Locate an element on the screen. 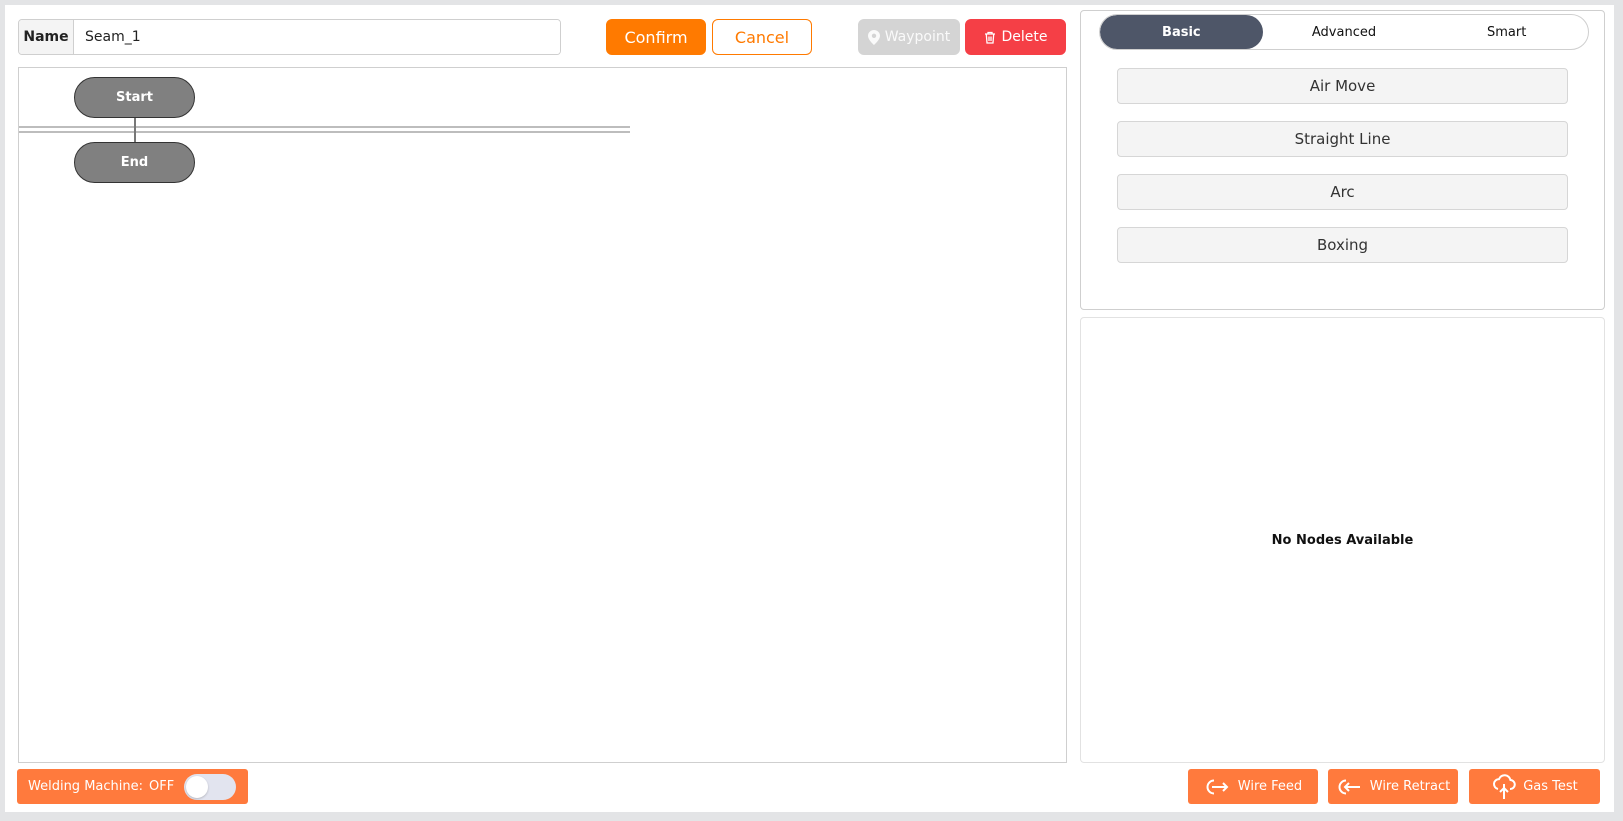 The height and width of the screenshot is (821, 1623). name-field: Name is located at coordinates (289, 37).